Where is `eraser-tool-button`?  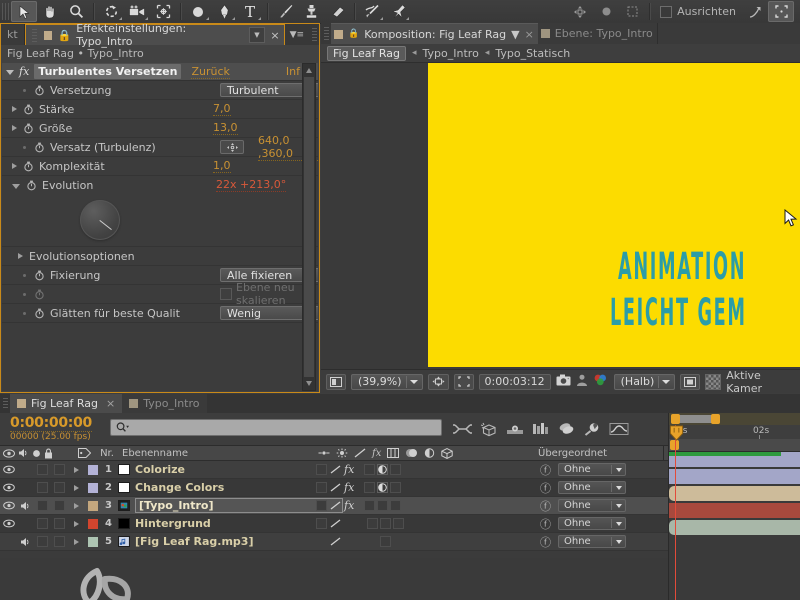 eraser-tool-button is located at coordinates (337, 11).